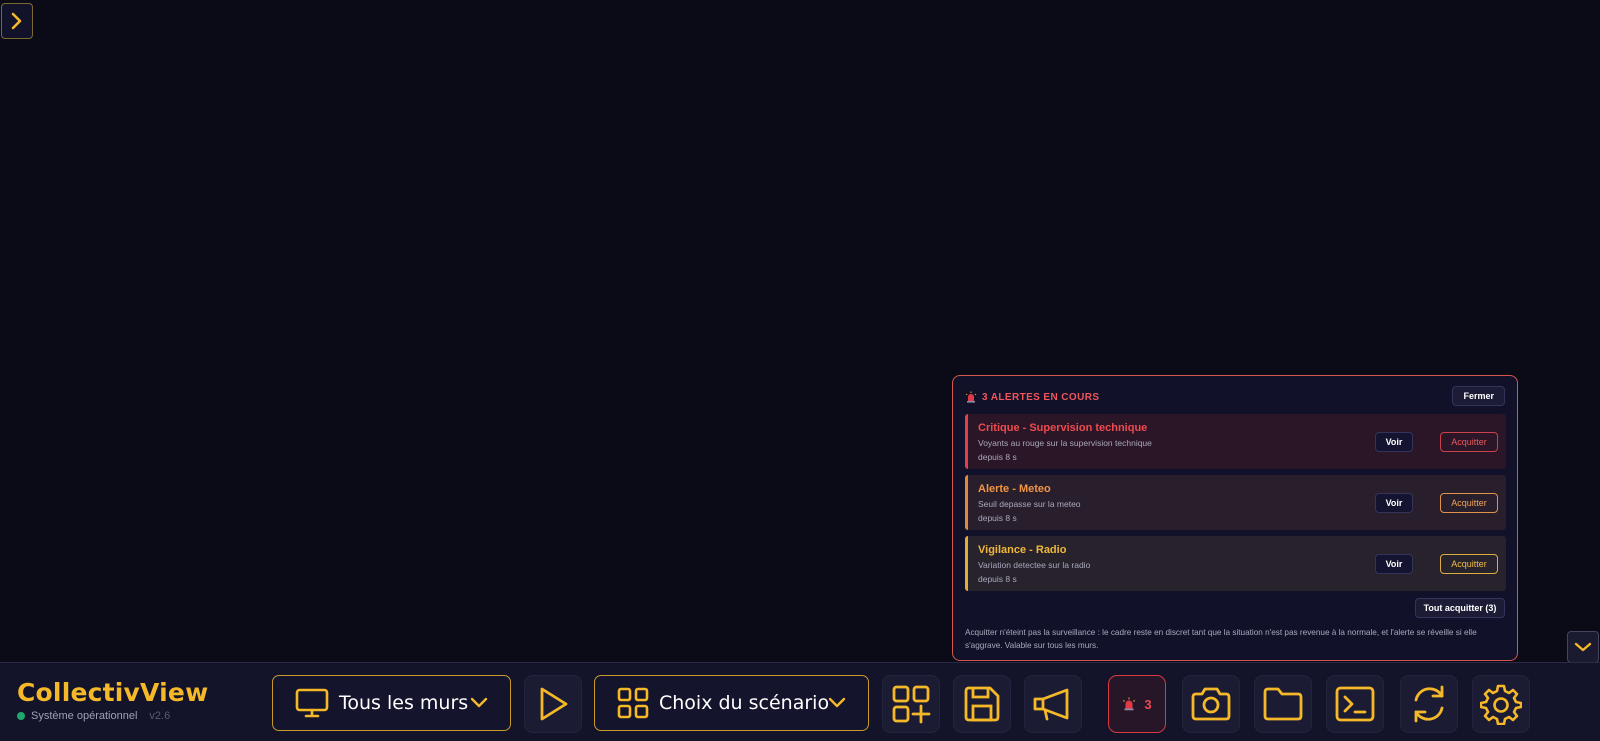 Image resolution: width=1600 pixels, height=741 pixels. What do you see at coordinates (1137, 704) in the screenshot?
I see `alarms-button: 3` at bounding box center [1137, 704].